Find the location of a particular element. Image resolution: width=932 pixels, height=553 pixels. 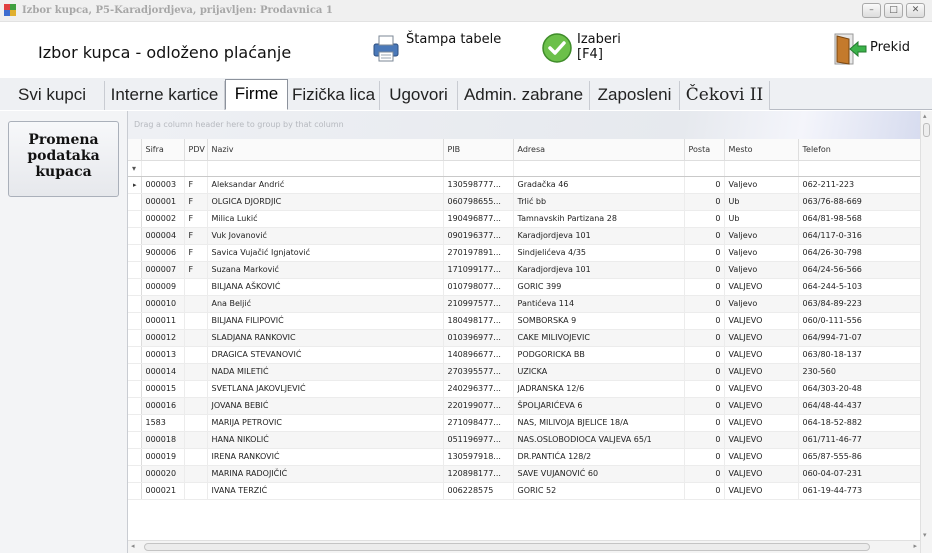

tab-admin-zabrane: Admin. zabrane is located at coordinates (524, 95).